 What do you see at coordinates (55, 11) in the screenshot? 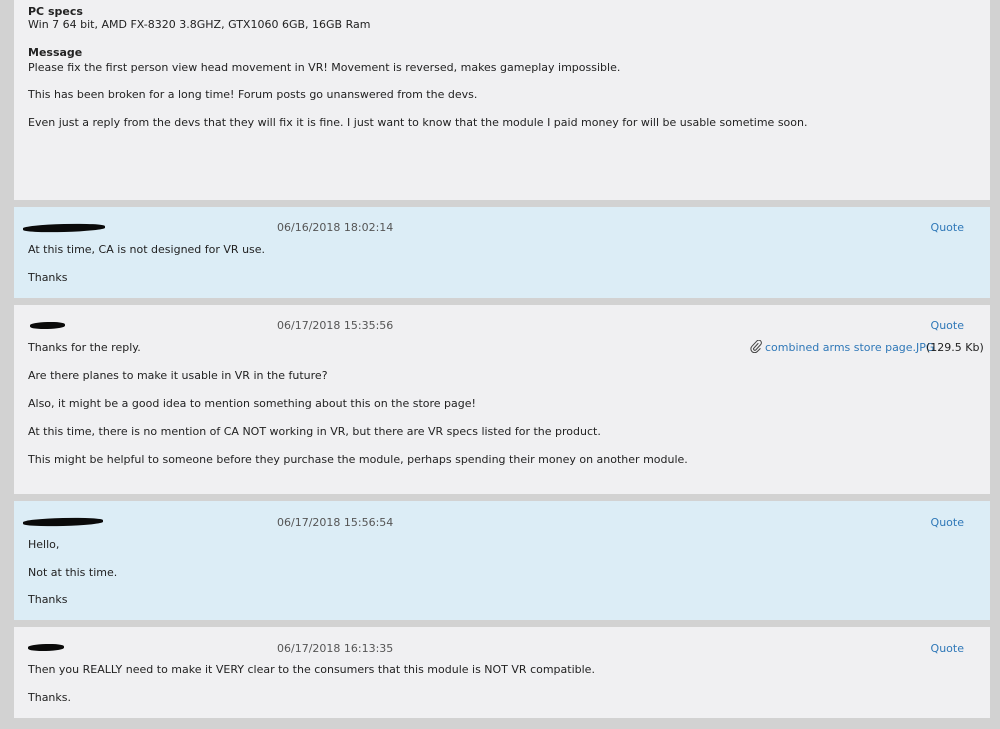
I see `pc-specs-label: PC specs` at bounding box center [55, 11].